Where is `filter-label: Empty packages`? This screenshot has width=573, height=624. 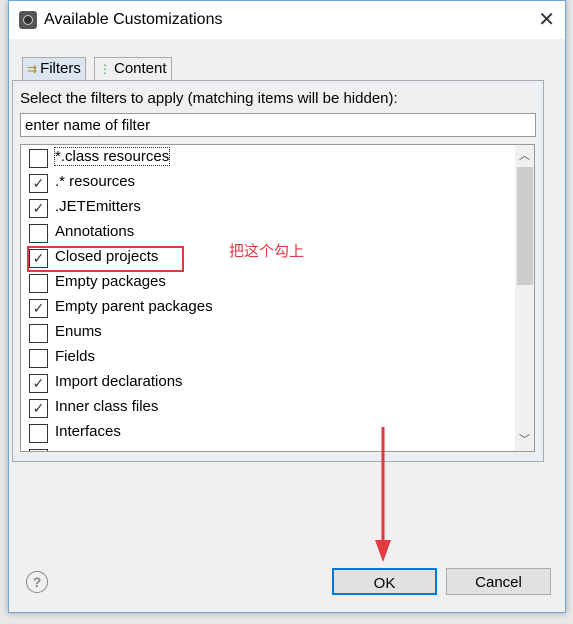
filter-label: Empty packages is located at coordinates (110, 281).